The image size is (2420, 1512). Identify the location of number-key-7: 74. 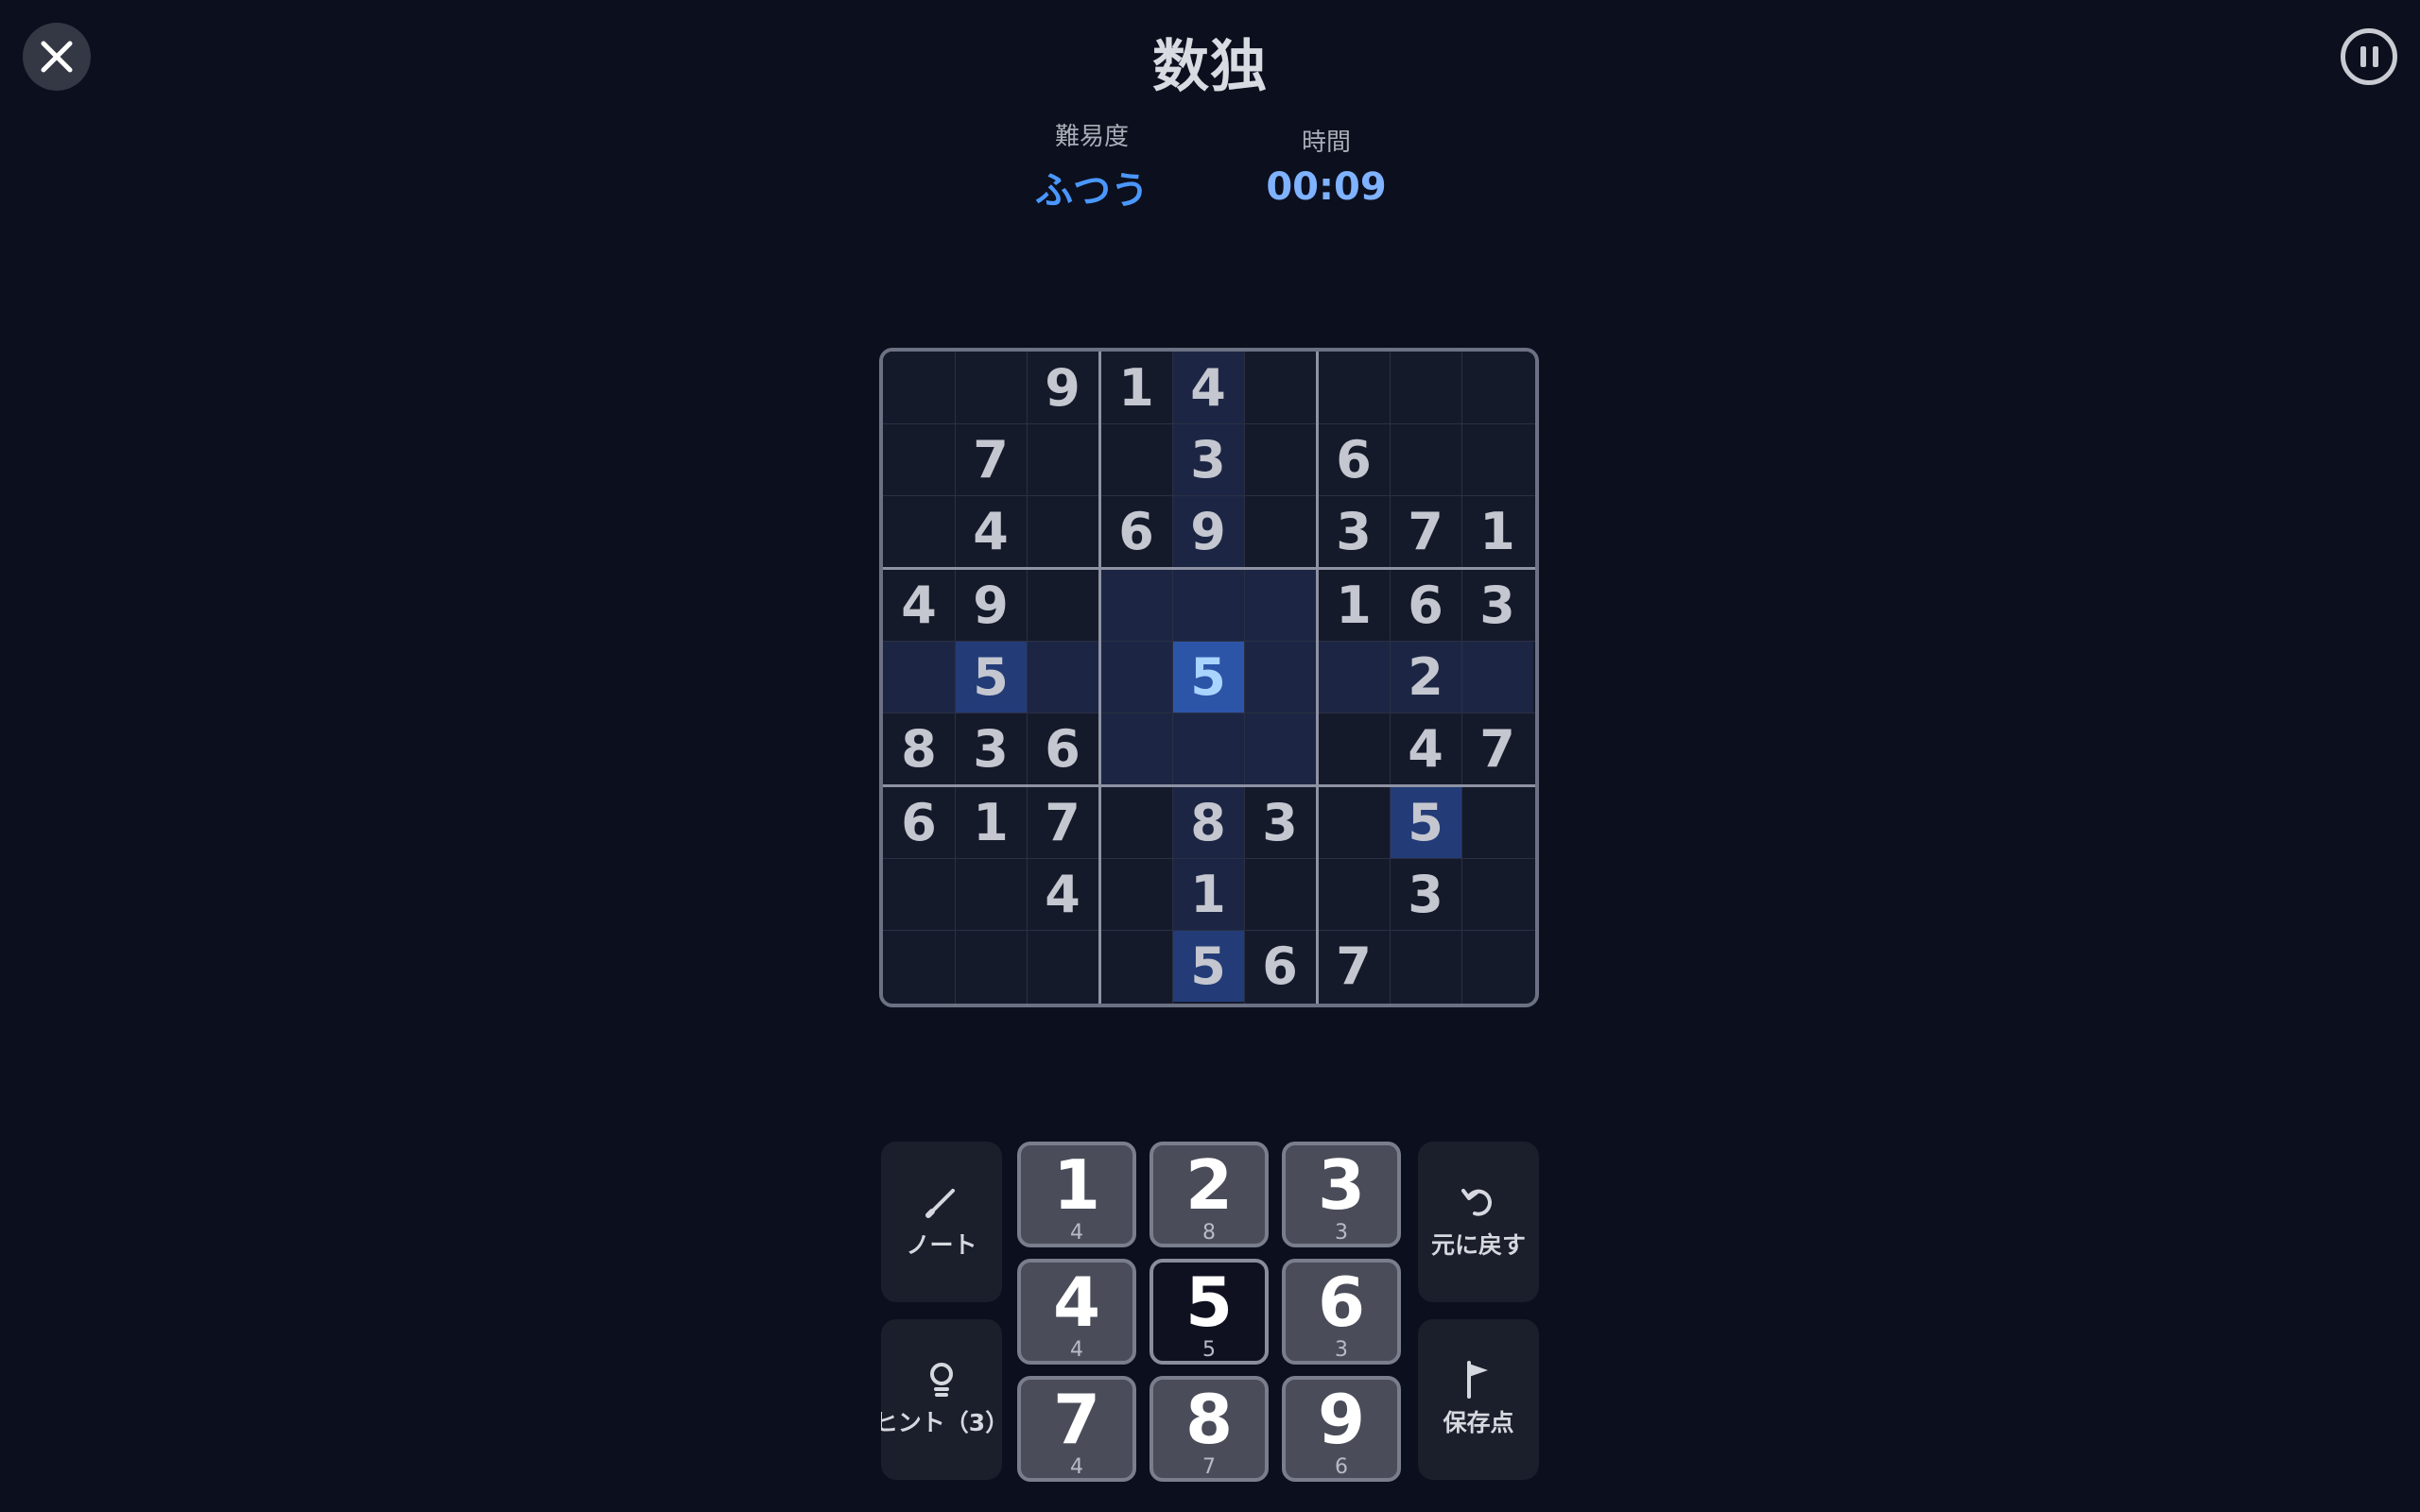
(1076, 1429).